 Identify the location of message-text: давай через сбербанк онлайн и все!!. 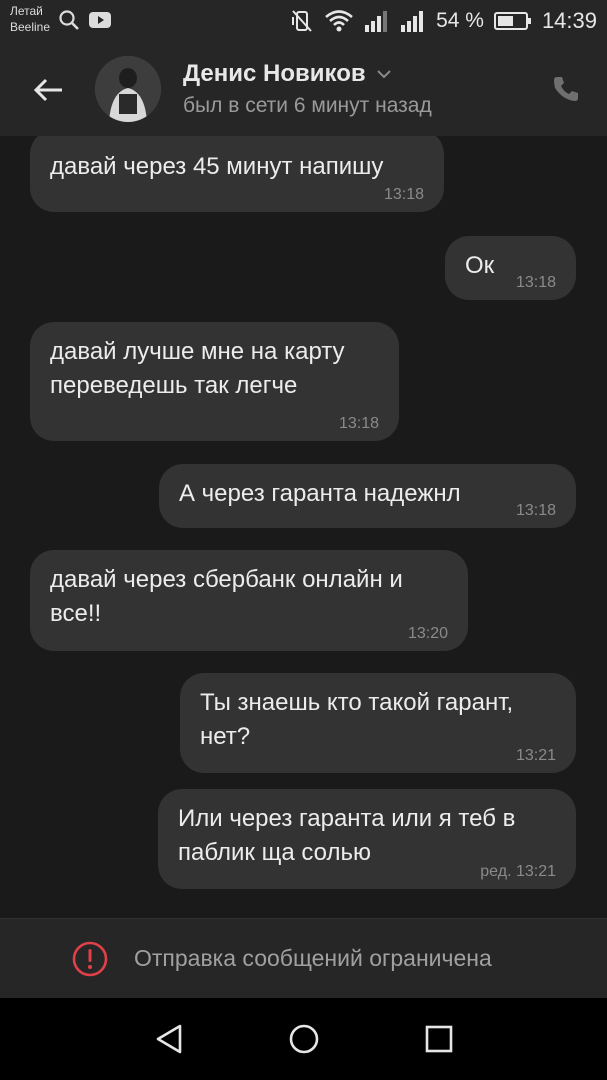
(226, 596).